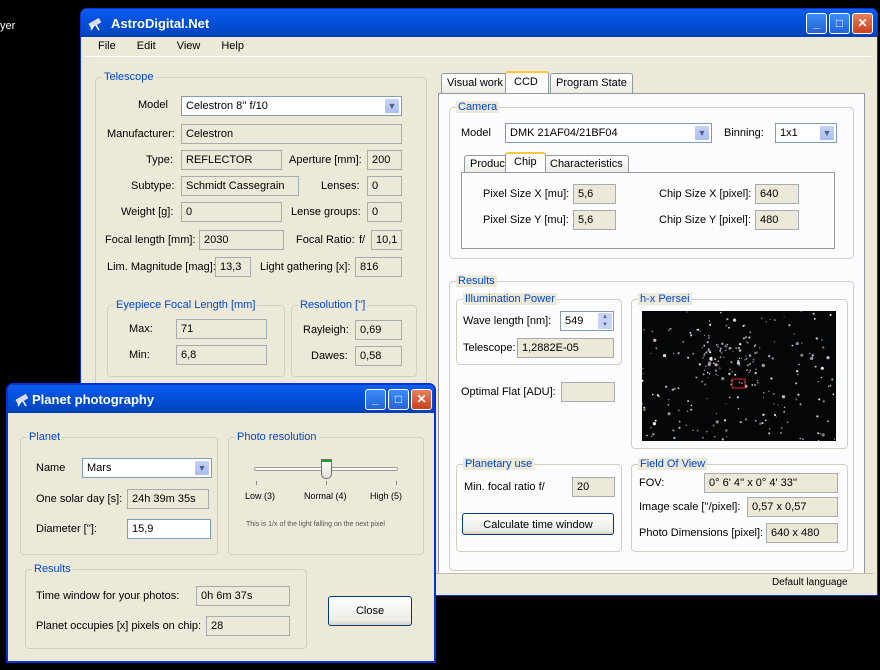 The image size is (880, 670). I want to click on lim-magnitude-field: 13,3, so click(233, 267).